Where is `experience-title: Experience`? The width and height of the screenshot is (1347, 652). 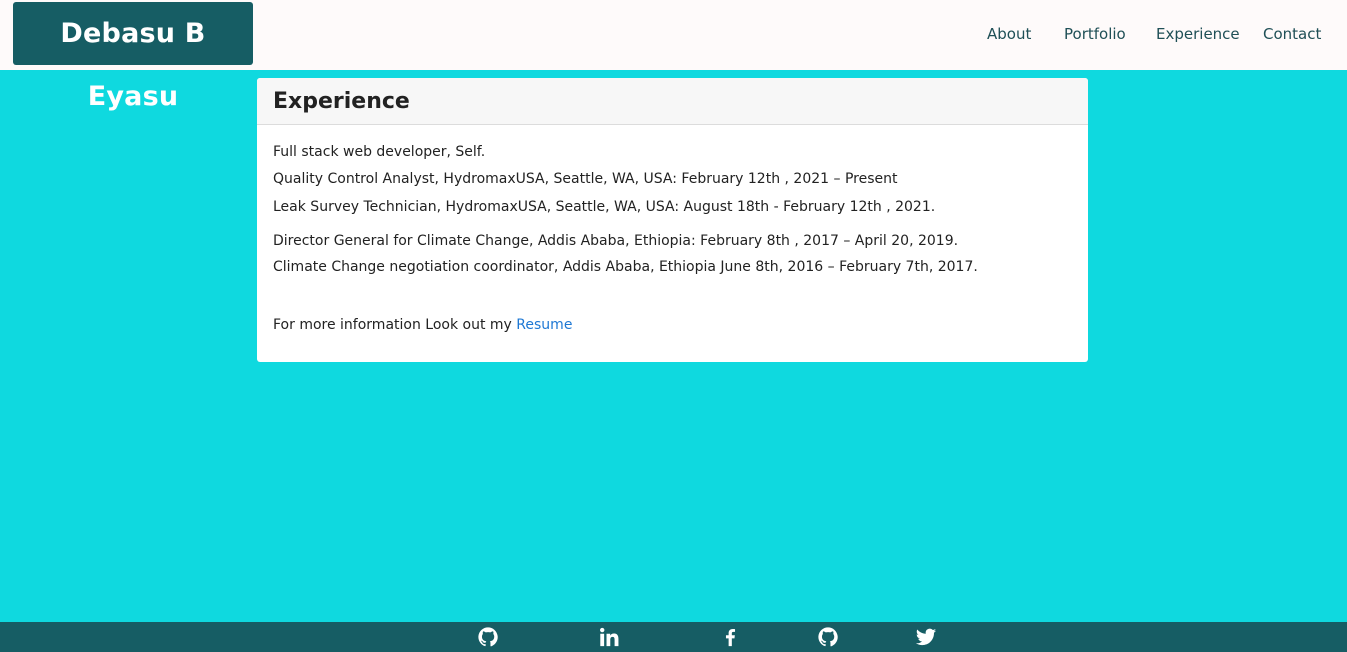
experience-title: Experience is located at coordinates (341, 101).